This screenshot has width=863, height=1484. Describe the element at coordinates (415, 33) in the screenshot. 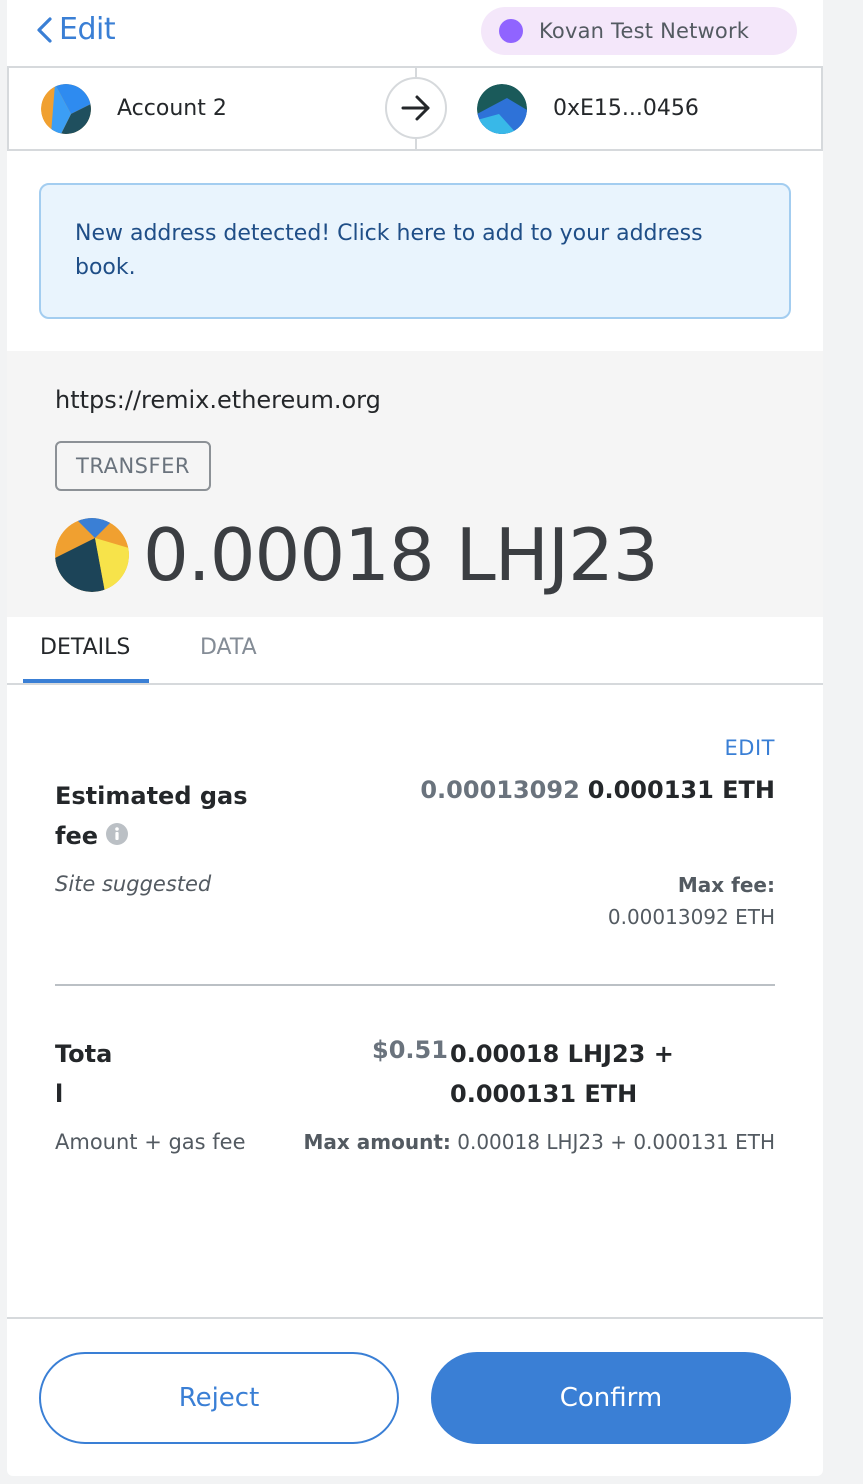

I see `page-header: Edit Kovan Test Network` at that location.